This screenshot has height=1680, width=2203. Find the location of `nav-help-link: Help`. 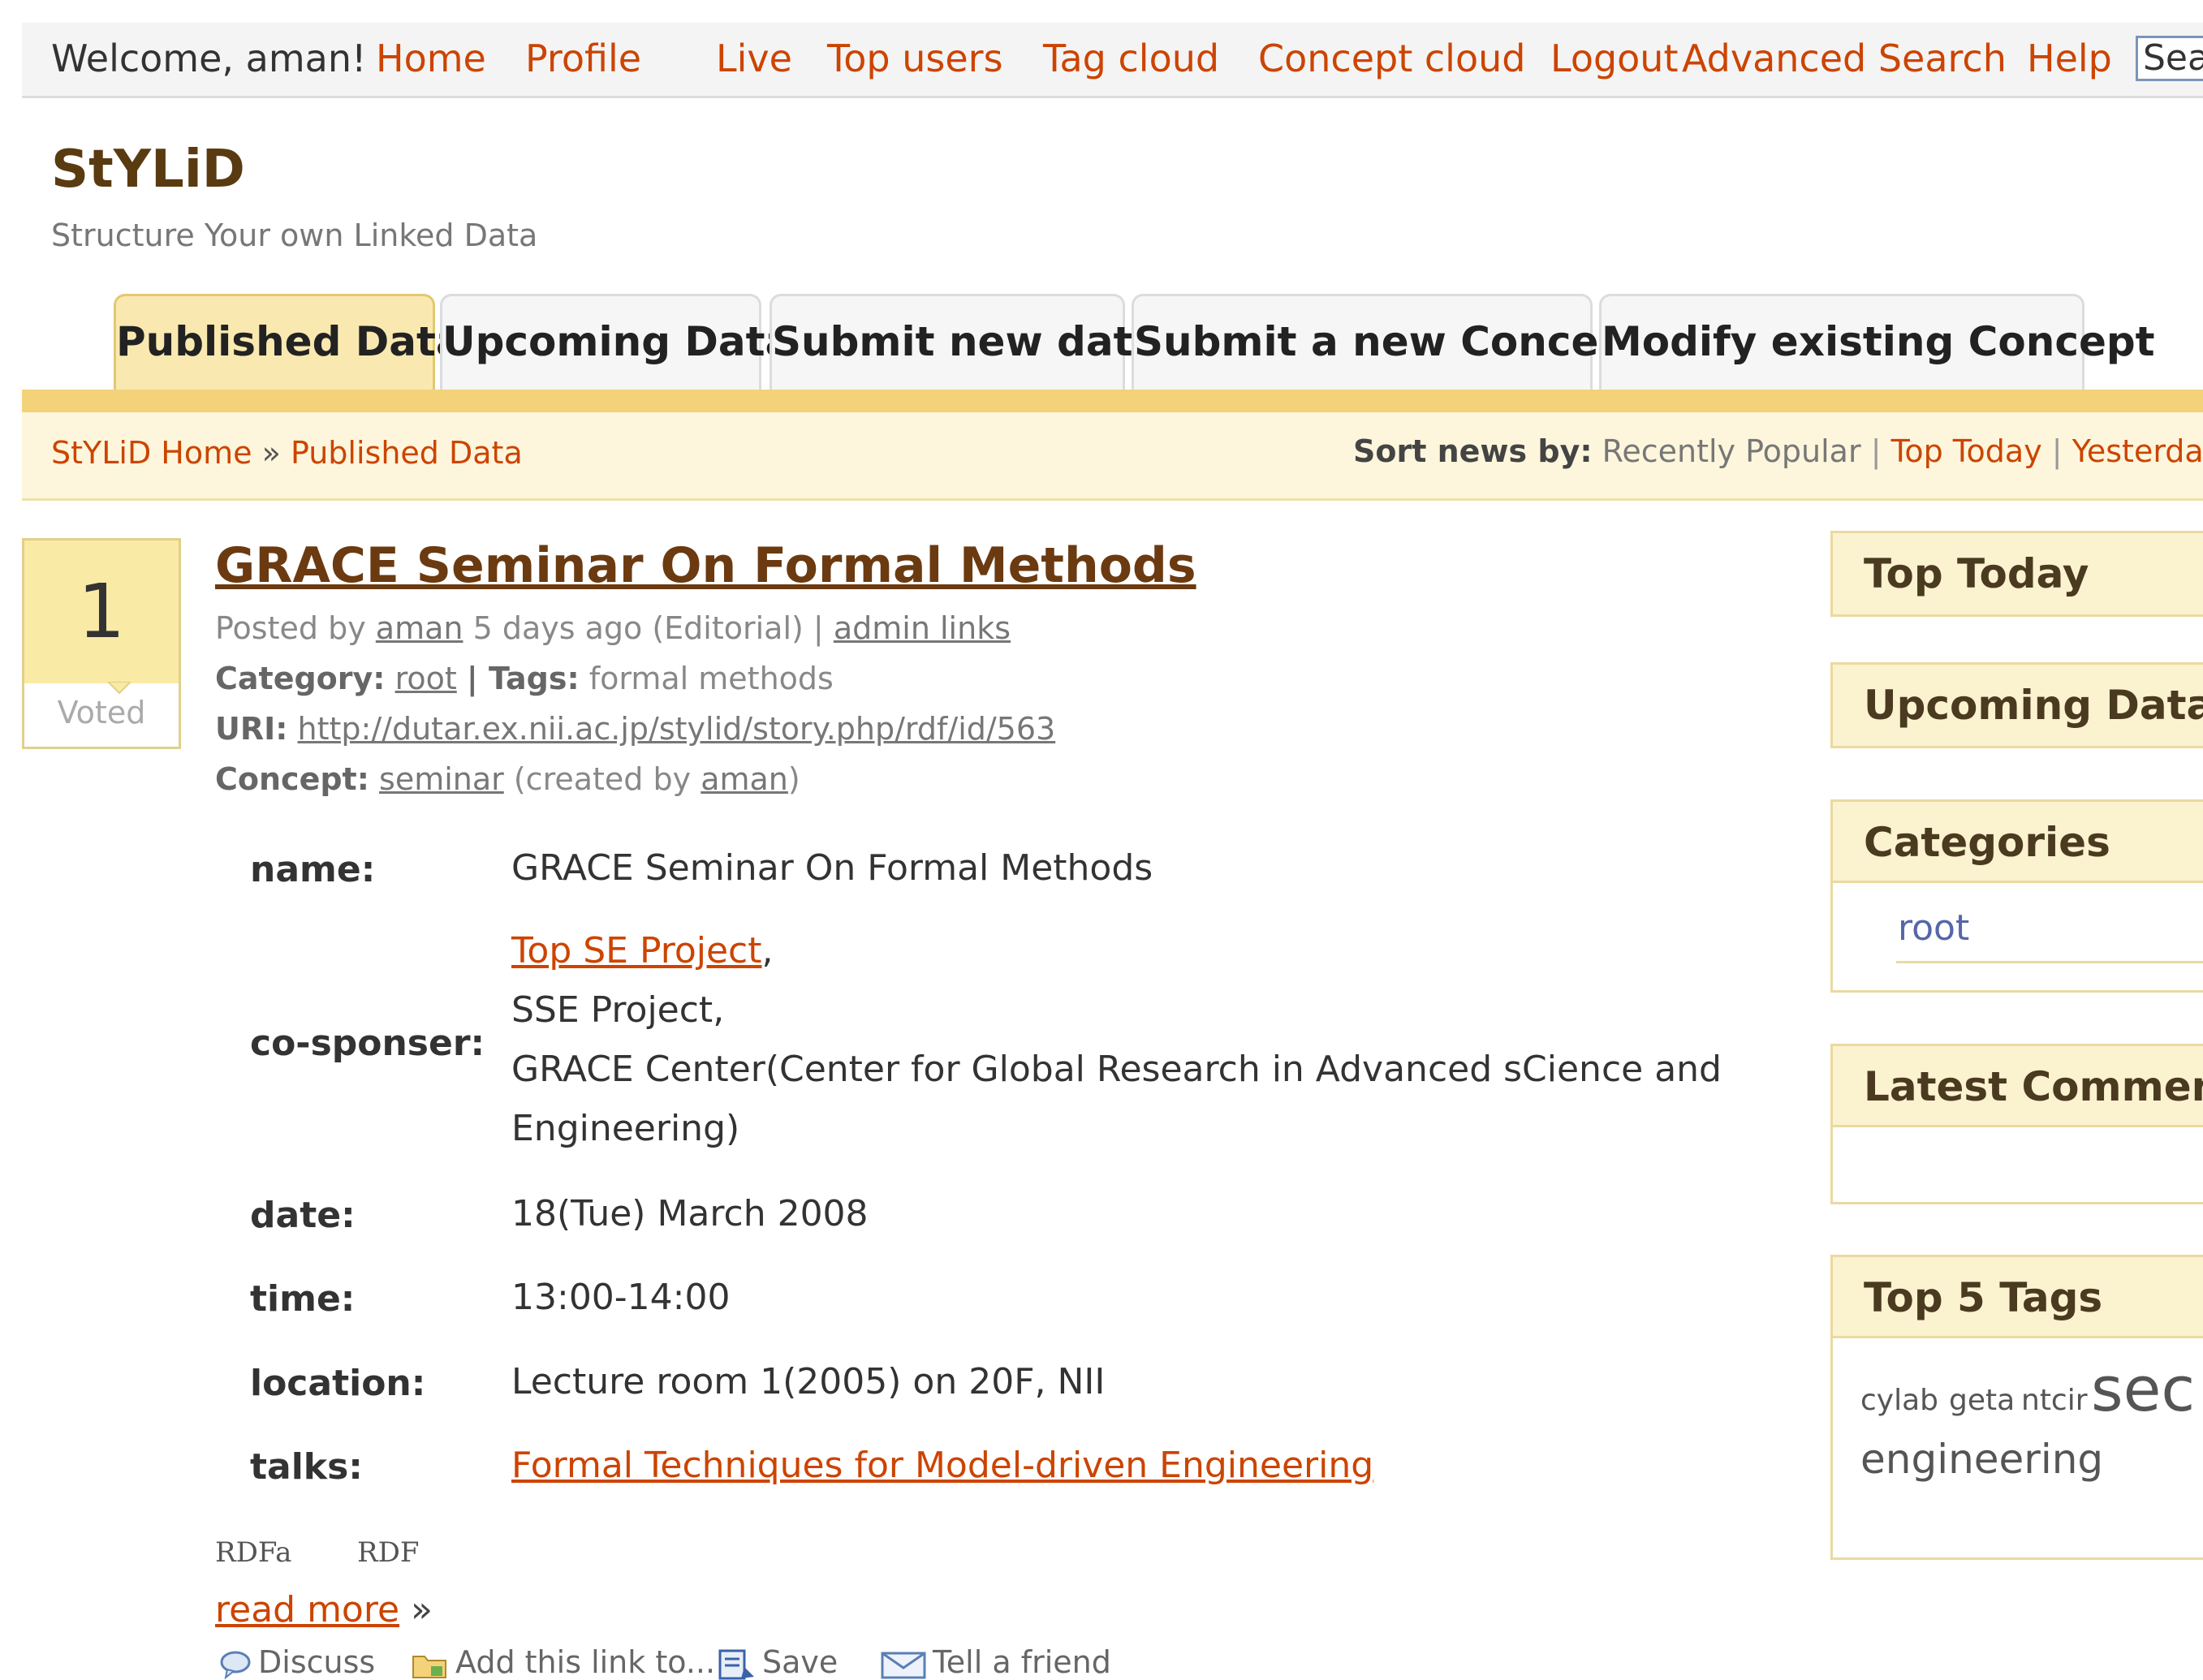

nav-help-link: Help is located at coordinates (2069, 59).